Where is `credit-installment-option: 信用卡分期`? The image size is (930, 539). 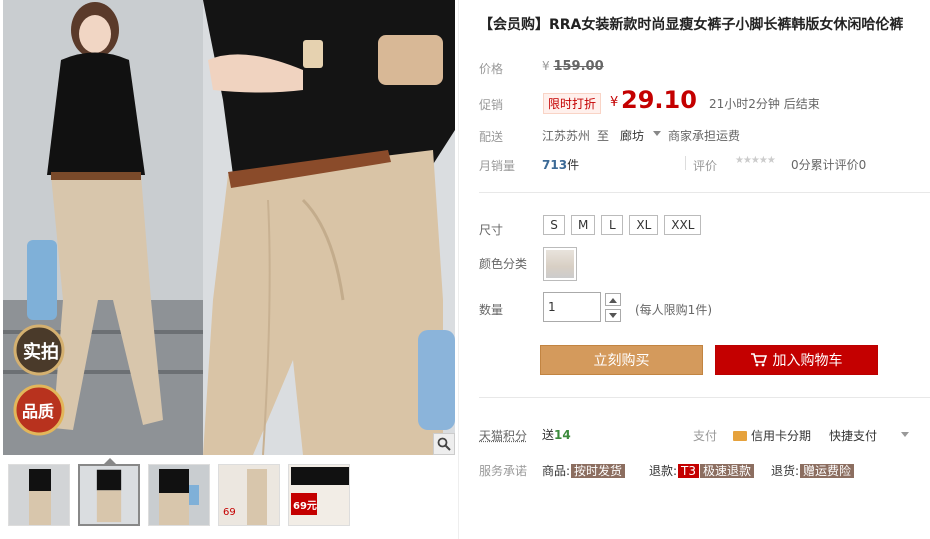 credit-installment-option: 信用卡分期 is located at coordinates (772, 435).